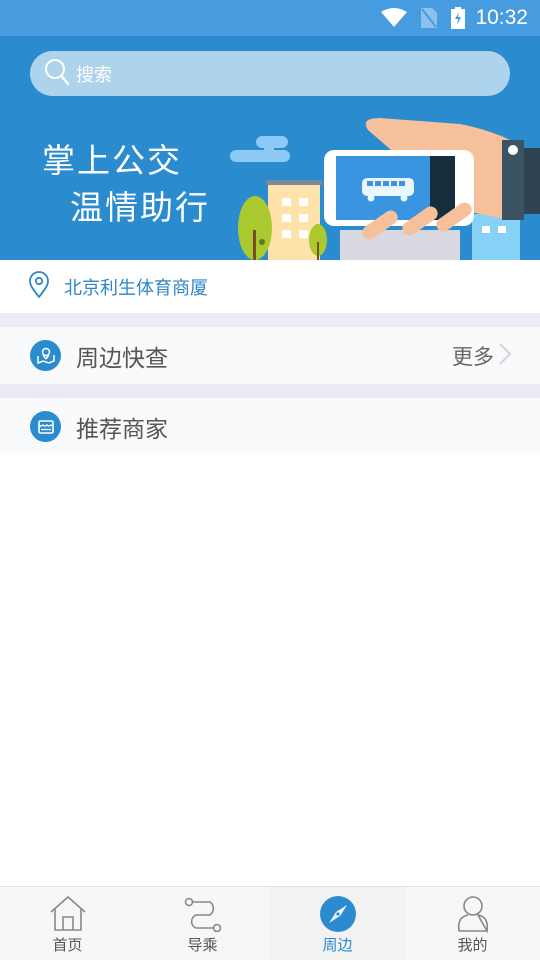  I want to click on map-pin-icon, so click(45, 355).